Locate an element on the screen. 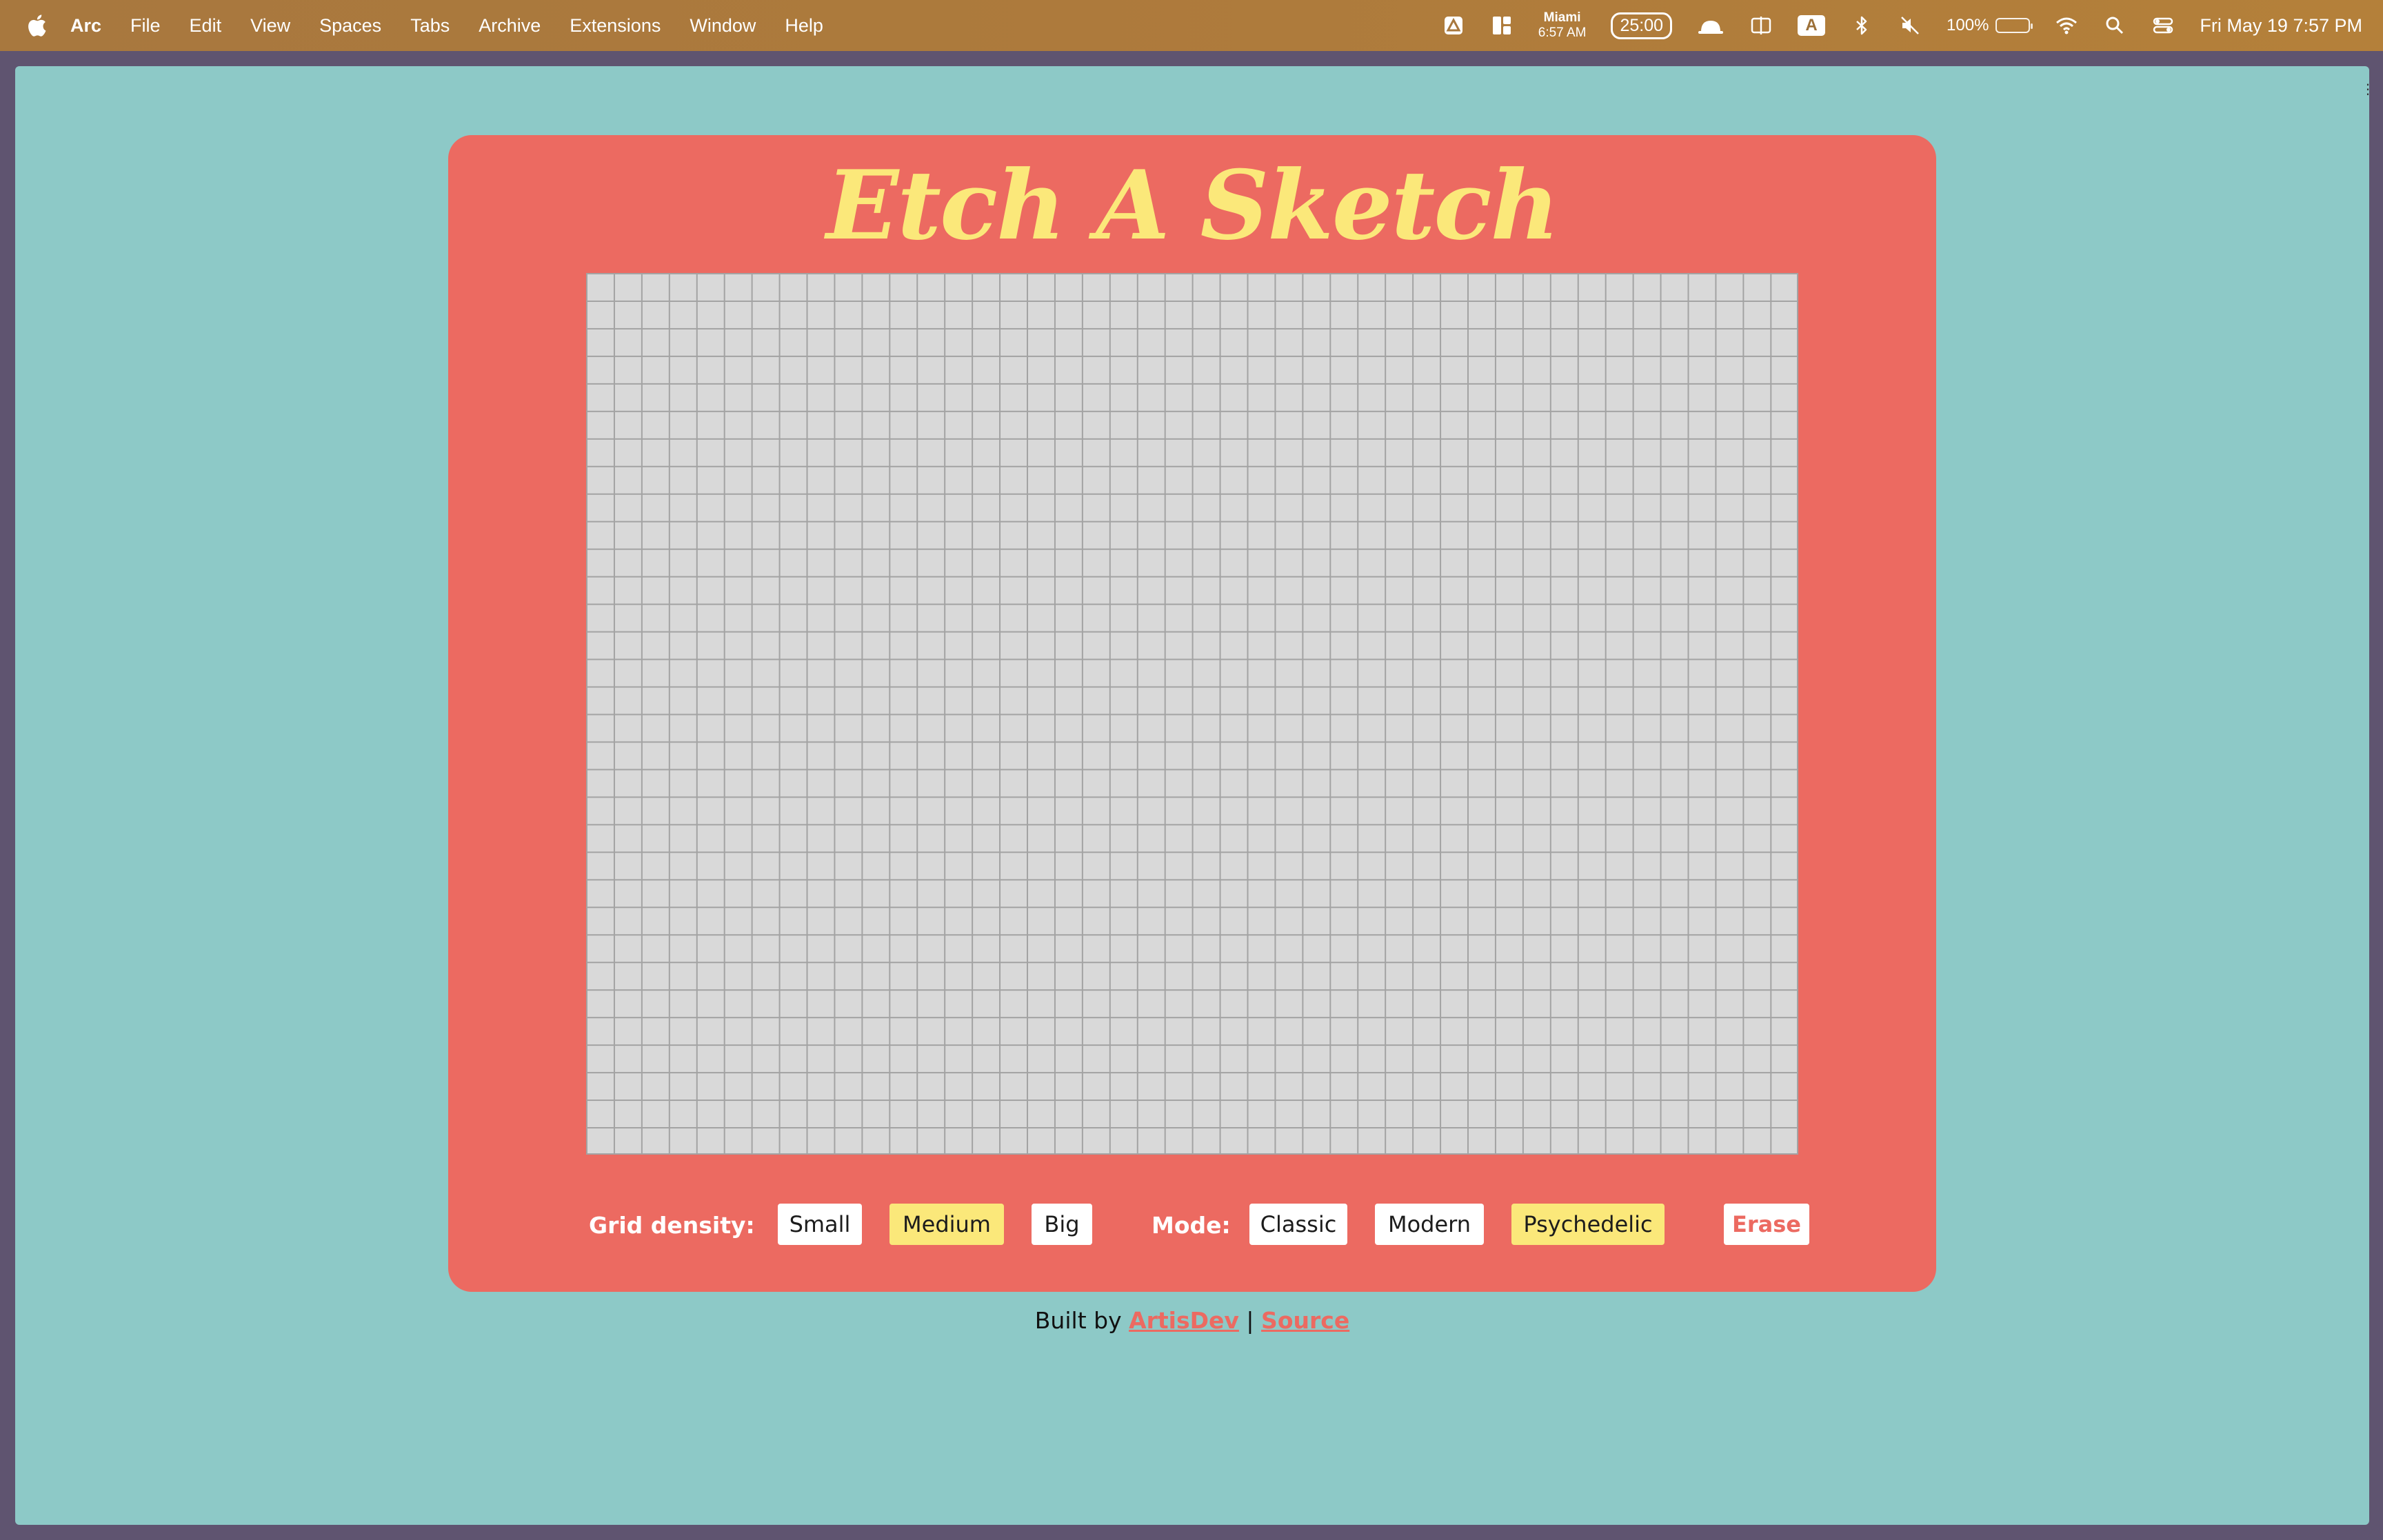 This screenshot has height=1540, width=2383. battery-status: 100% is located at coordinates (1990, 26).